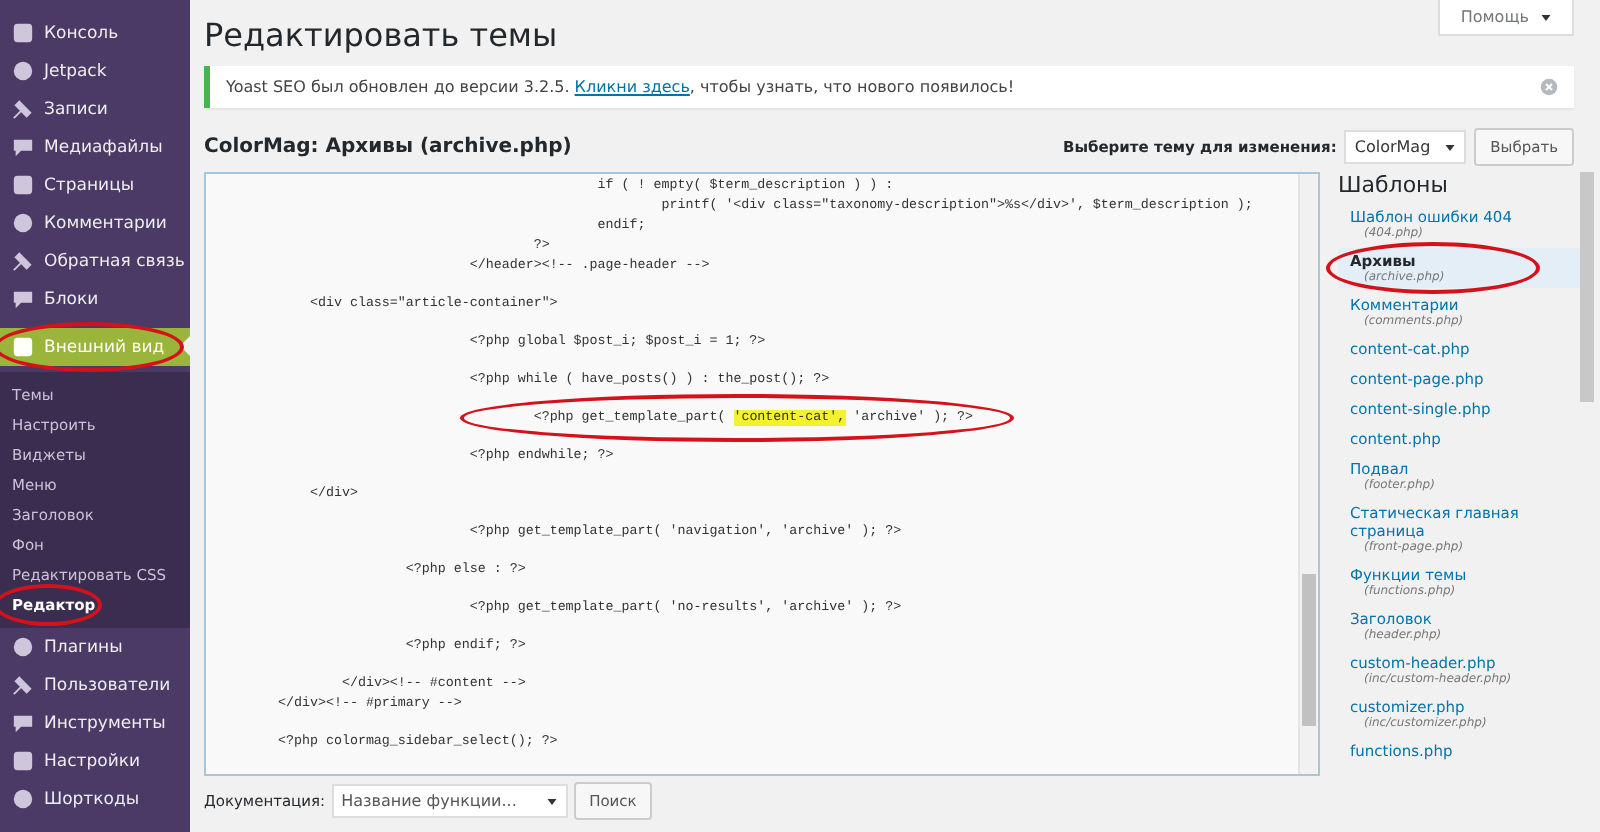 The image size is (1600, 832). I want to click on theme-select: ColorMag, so click(1405, 147).